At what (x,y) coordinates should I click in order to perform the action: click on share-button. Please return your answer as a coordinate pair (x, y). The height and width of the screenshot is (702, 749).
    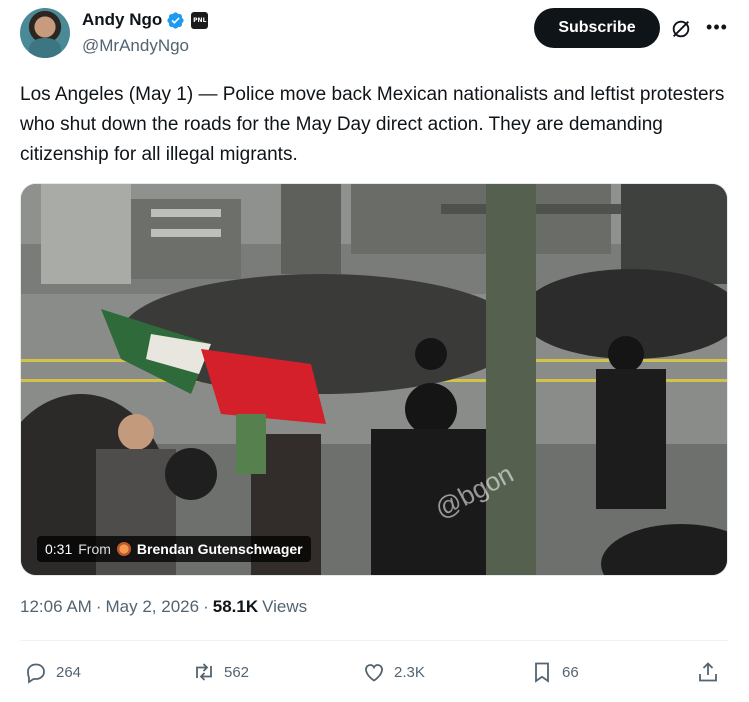
    Looking at the image, I should click on (708, 672).